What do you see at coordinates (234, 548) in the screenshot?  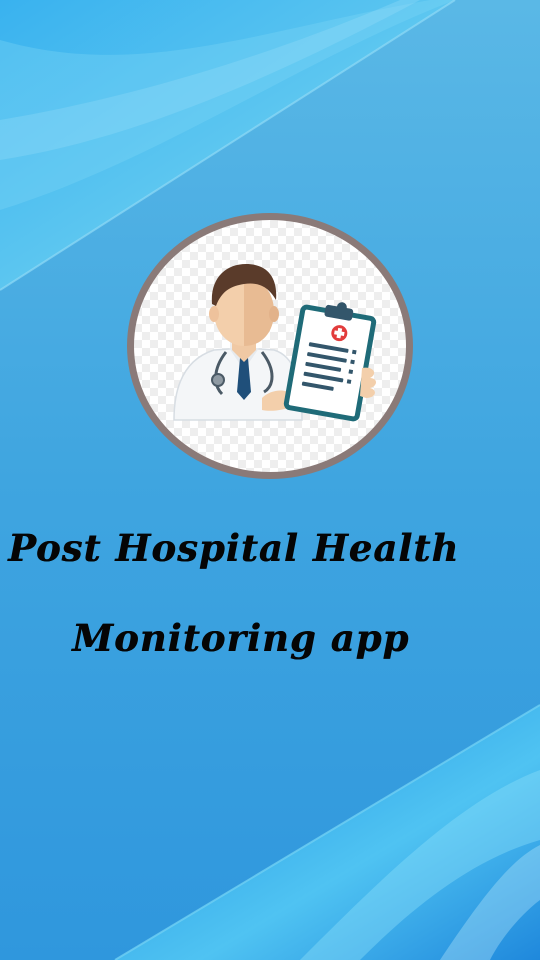 I see `app-title-line-1: Post Hospital Health` at bounding box center [234, 548].